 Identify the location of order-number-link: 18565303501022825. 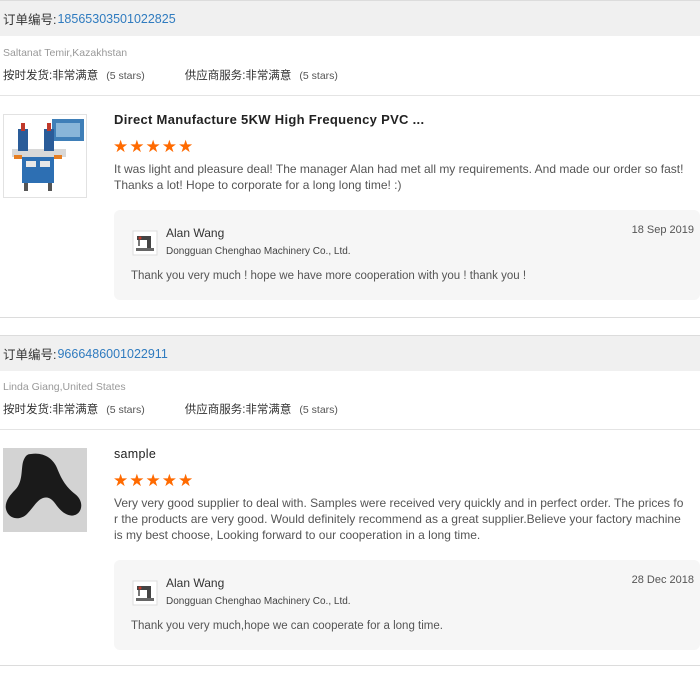
(116, 19).